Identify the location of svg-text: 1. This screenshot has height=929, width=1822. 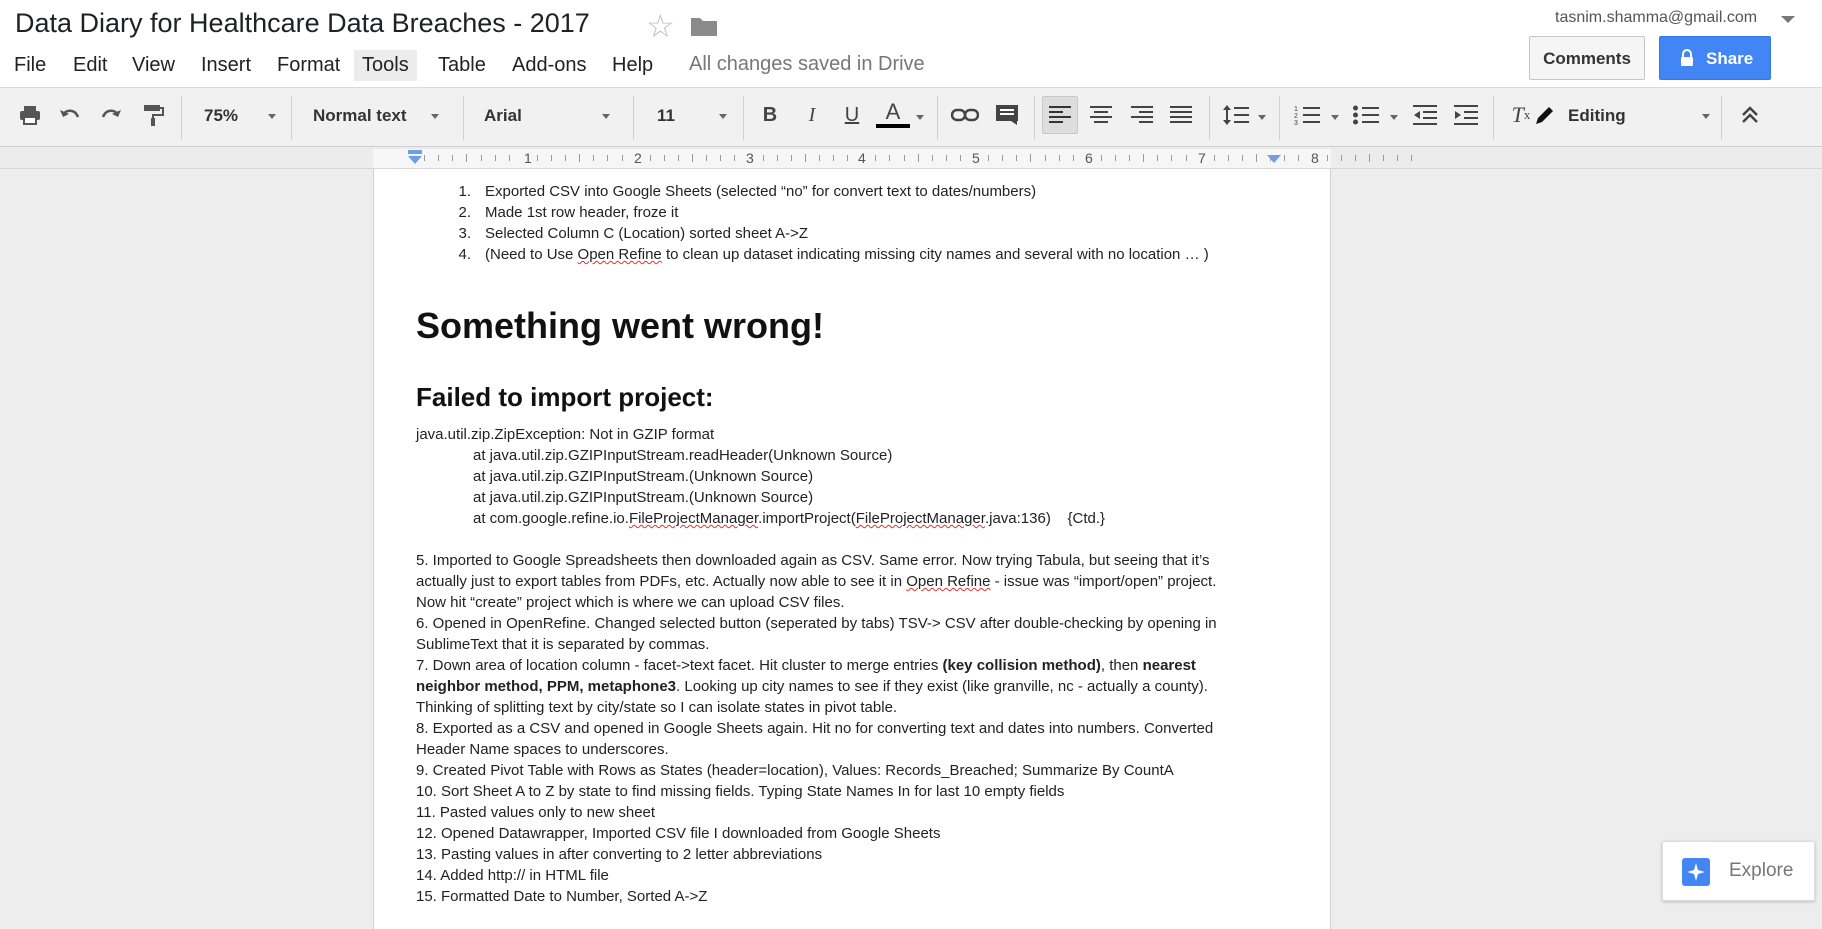
(1296, 109).